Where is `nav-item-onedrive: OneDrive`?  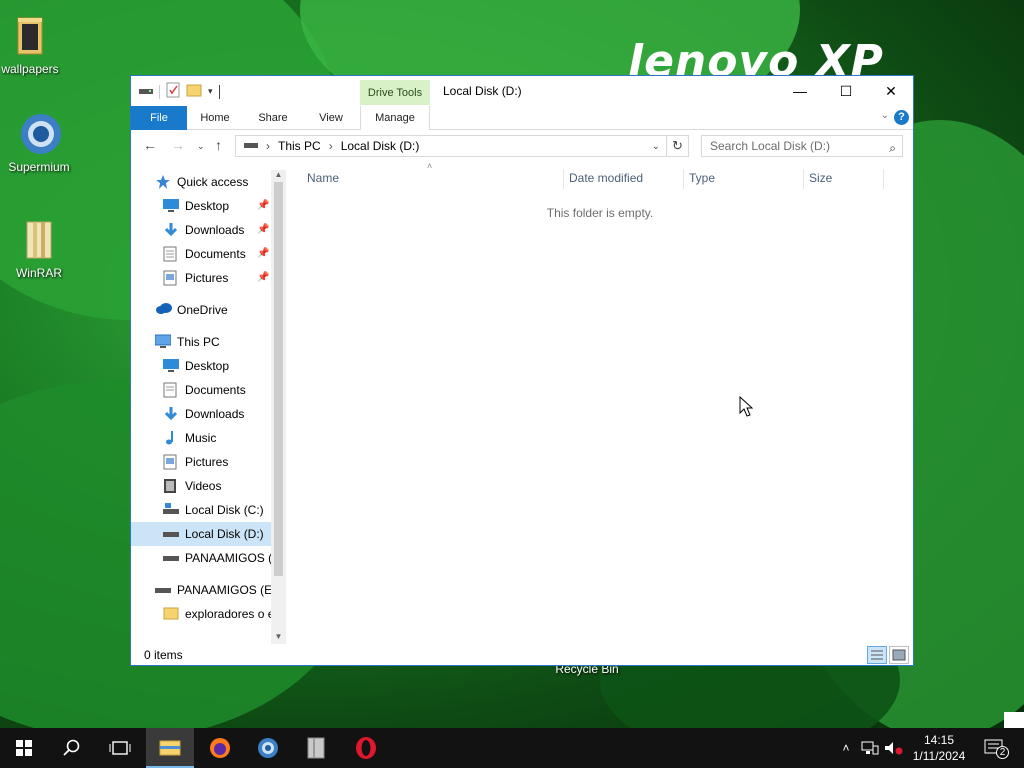 nav-item-onedrive: OneDrive is located at coordinates (201, 310).